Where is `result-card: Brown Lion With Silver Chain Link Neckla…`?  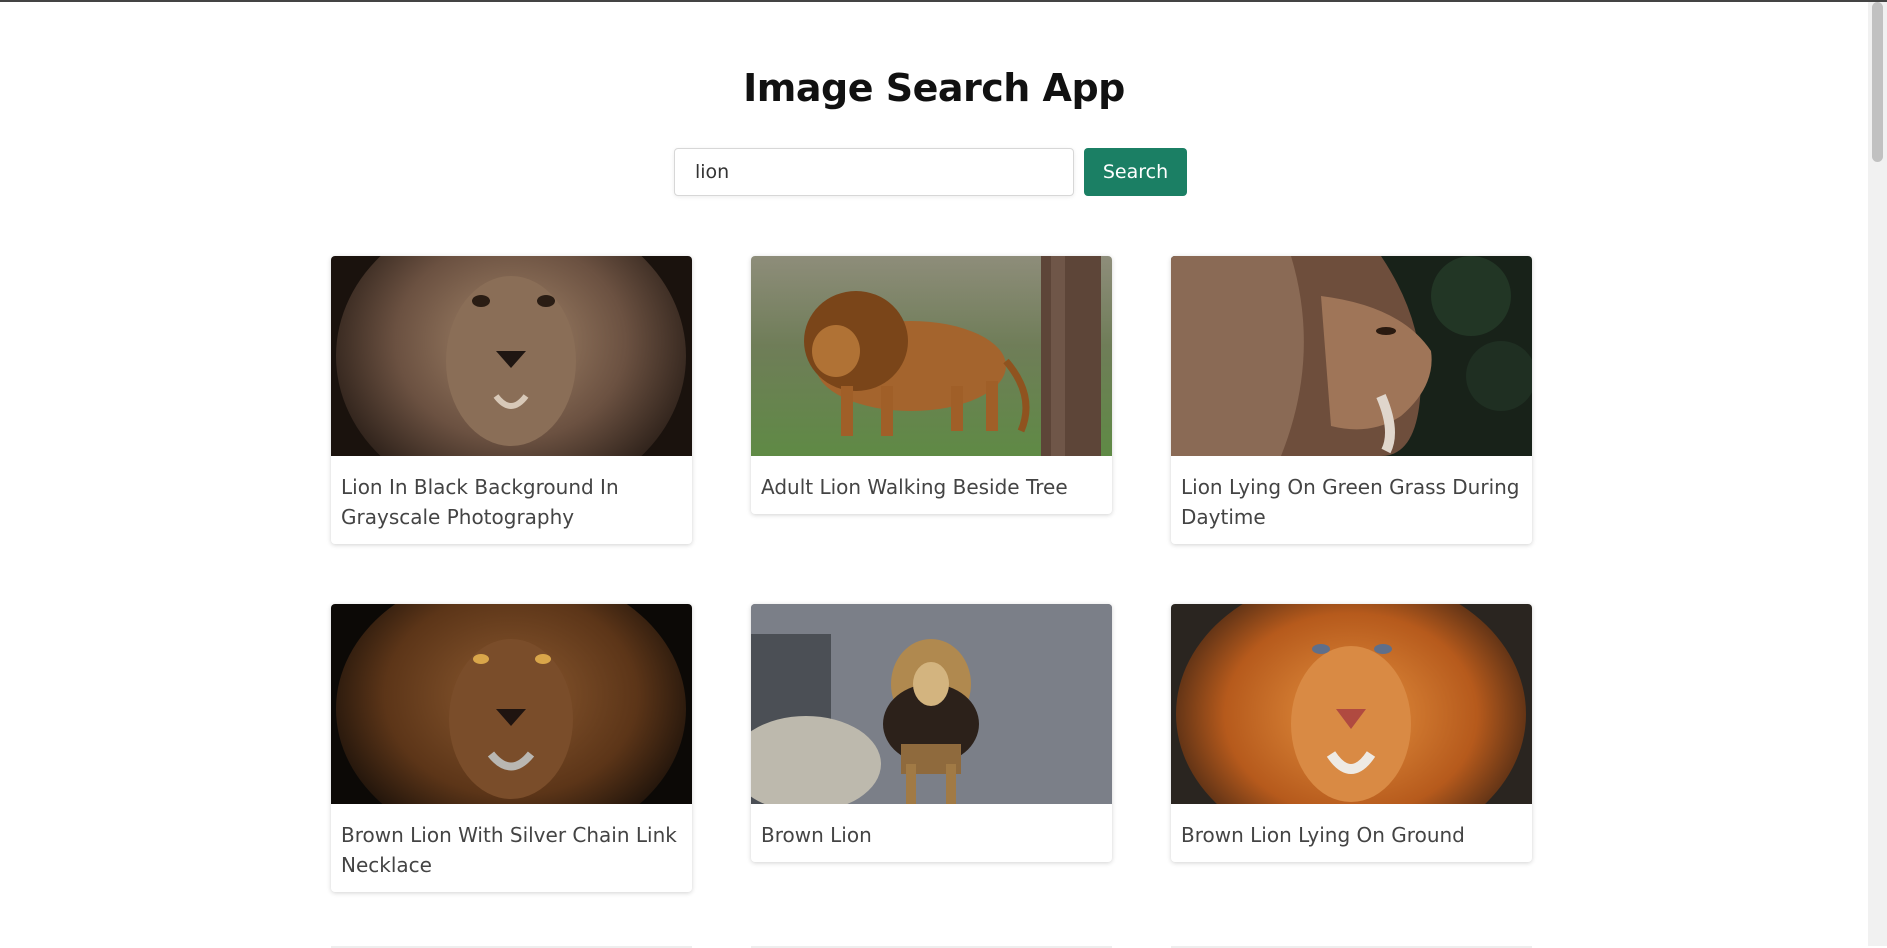
result-card: Brown Lion With Silver Chain Link Neckla… is located at coordinates (511, 748).